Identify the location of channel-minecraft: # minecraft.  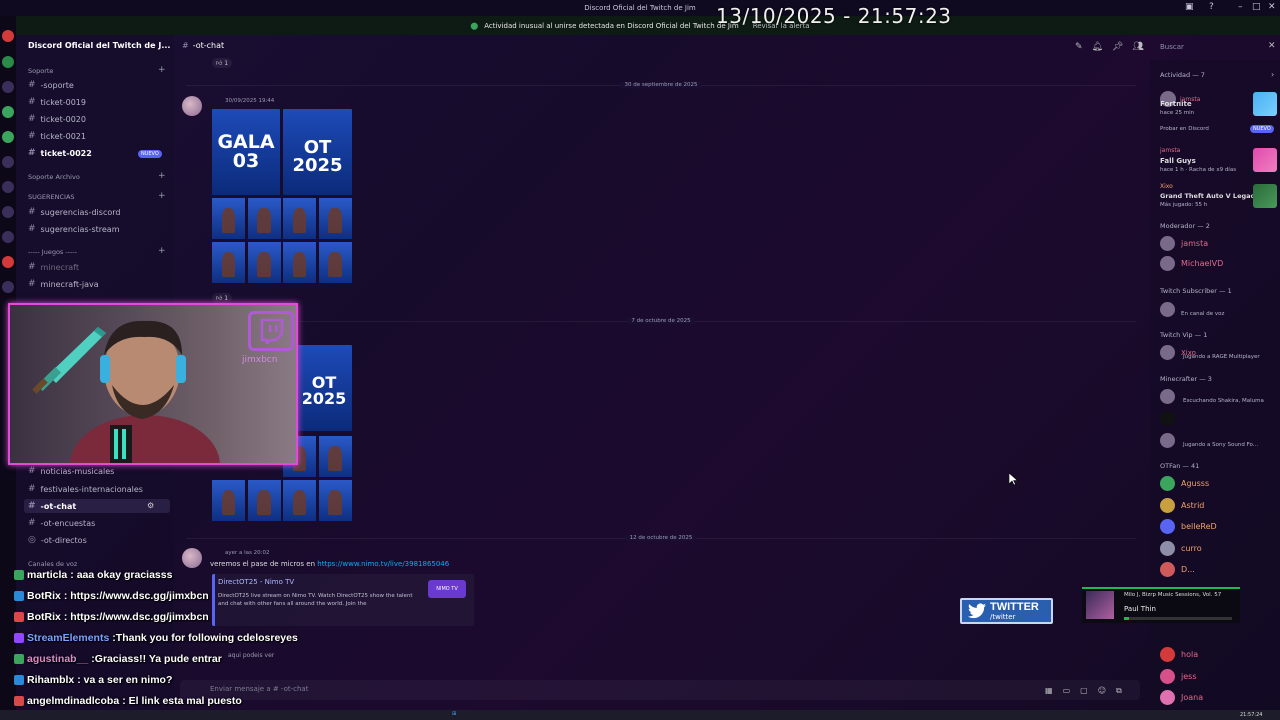
(53, 267).